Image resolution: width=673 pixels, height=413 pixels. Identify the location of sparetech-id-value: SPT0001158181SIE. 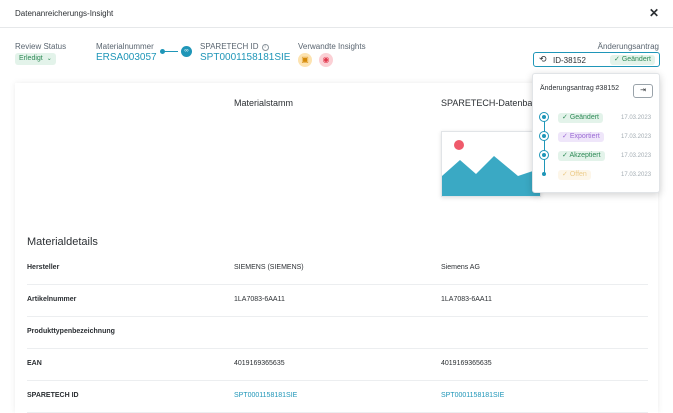
(245, 57).